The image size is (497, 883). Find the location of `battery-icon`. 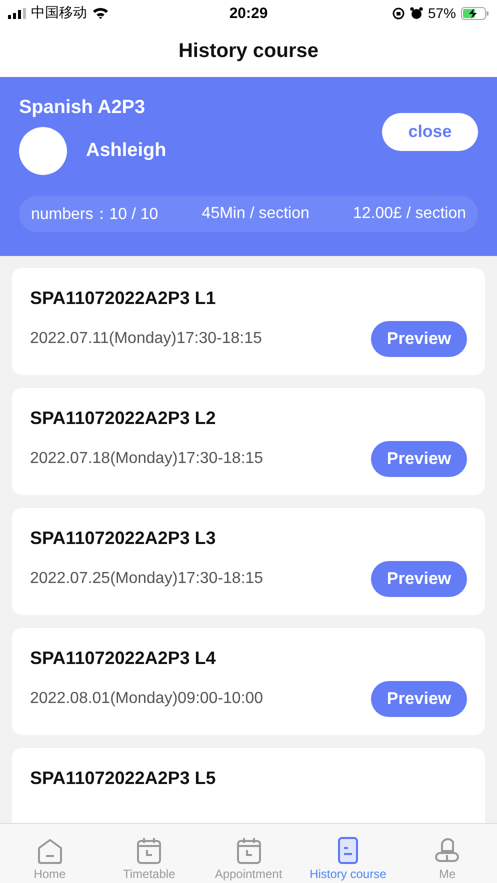

battery-icon is located at coordinates (475, 13).